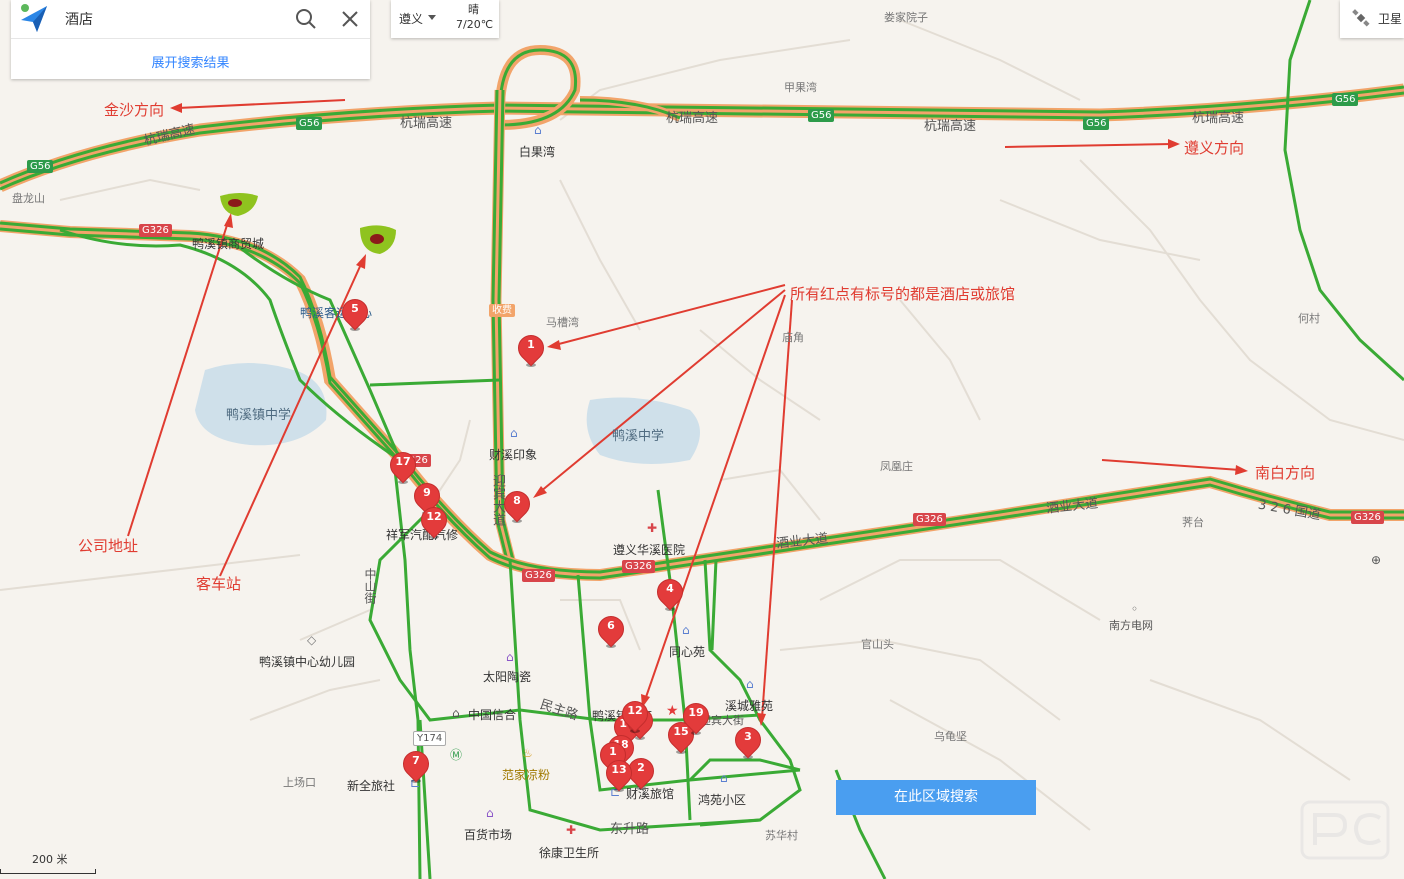 This screenshot has height=879, width=1404. What do you see at coordinates (877, 644) in the screenshot?
I see `place-label: 官山头` at bounding box center [877, 644].